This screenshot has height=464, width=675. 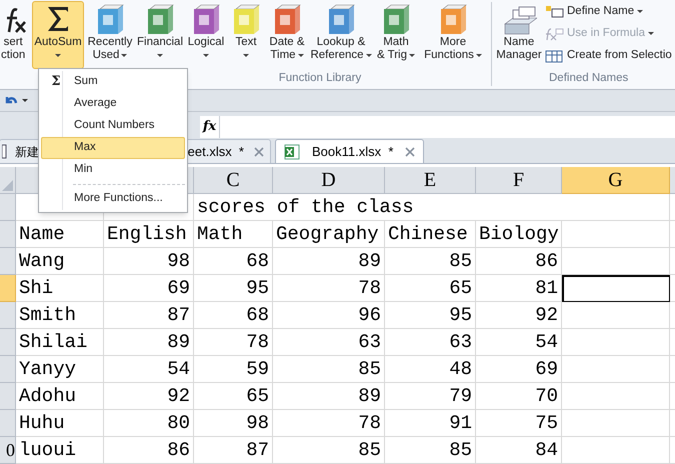 I want to click on table-cell: Huhu, so click(x=60, y=423).